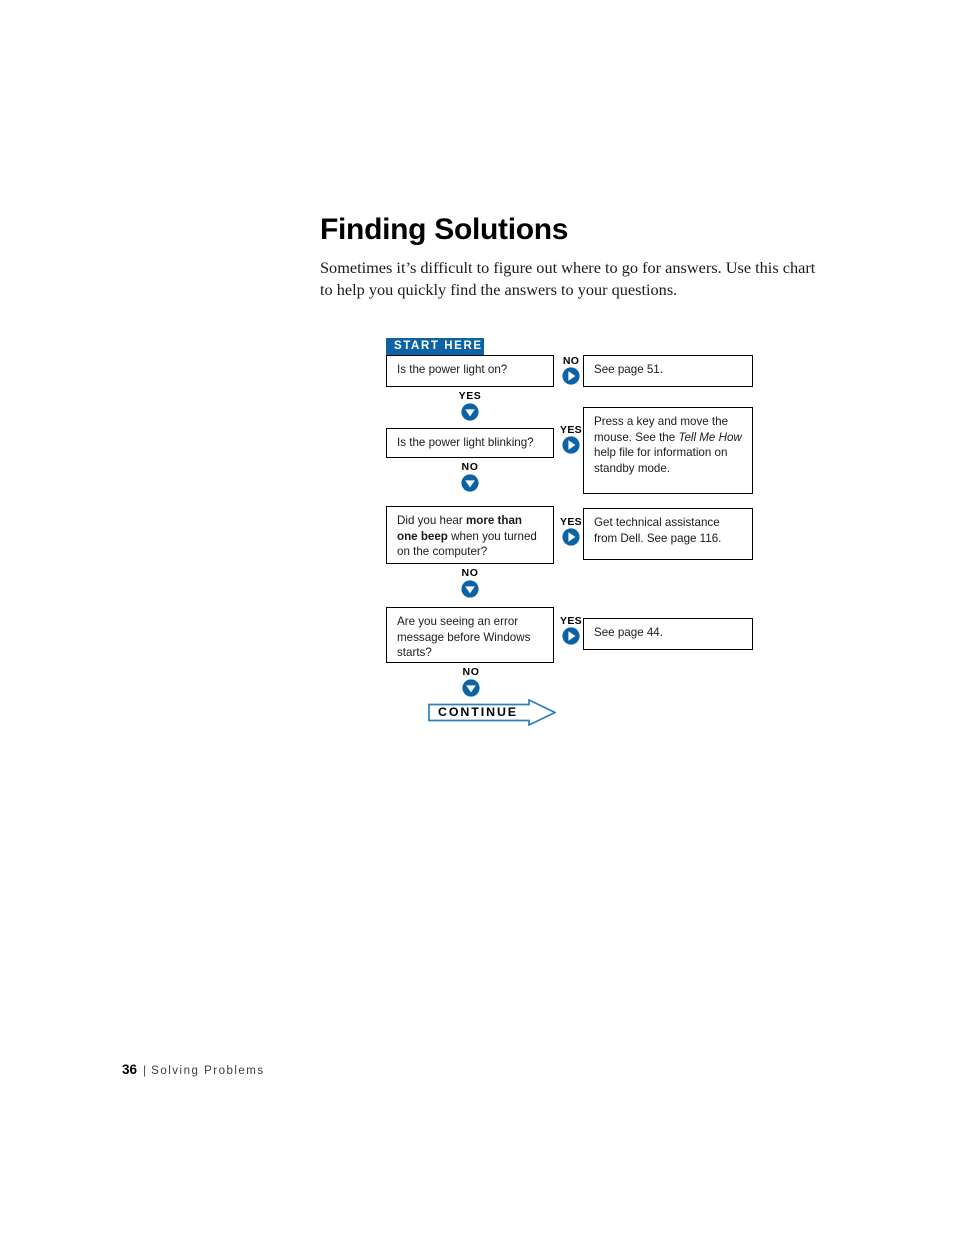  I want to click on question-box-power-light-on: Is the power light on?, so click(470, 371).